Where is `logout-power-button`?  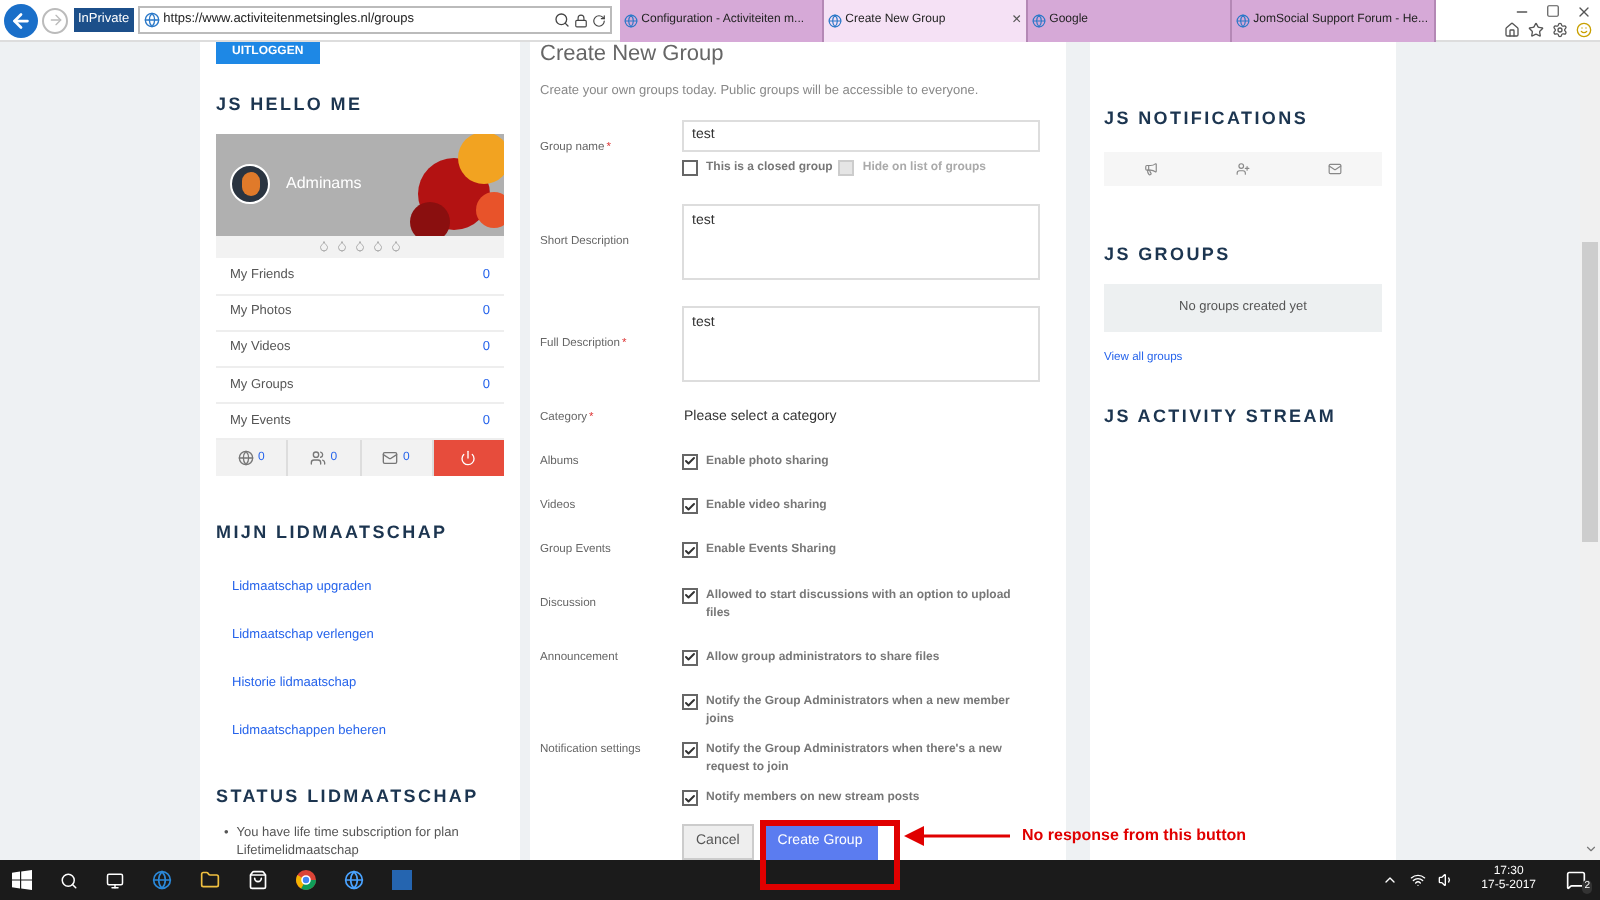
logout-power-button is located at coordinates (468, 458).